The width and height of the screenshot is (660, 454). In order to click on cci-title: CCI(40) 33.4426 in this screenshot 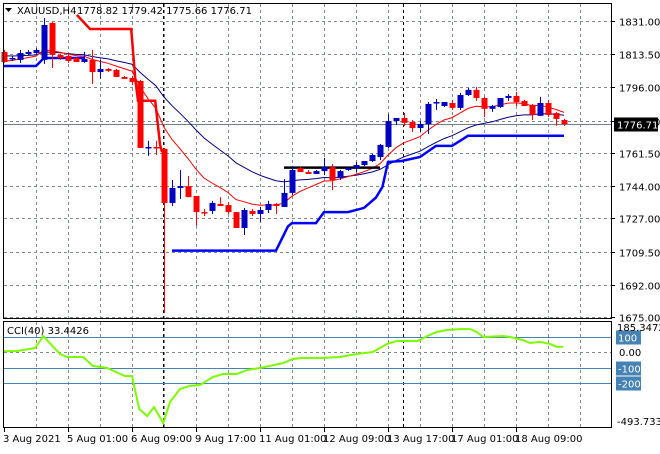, I will do `click(48, 331)`.